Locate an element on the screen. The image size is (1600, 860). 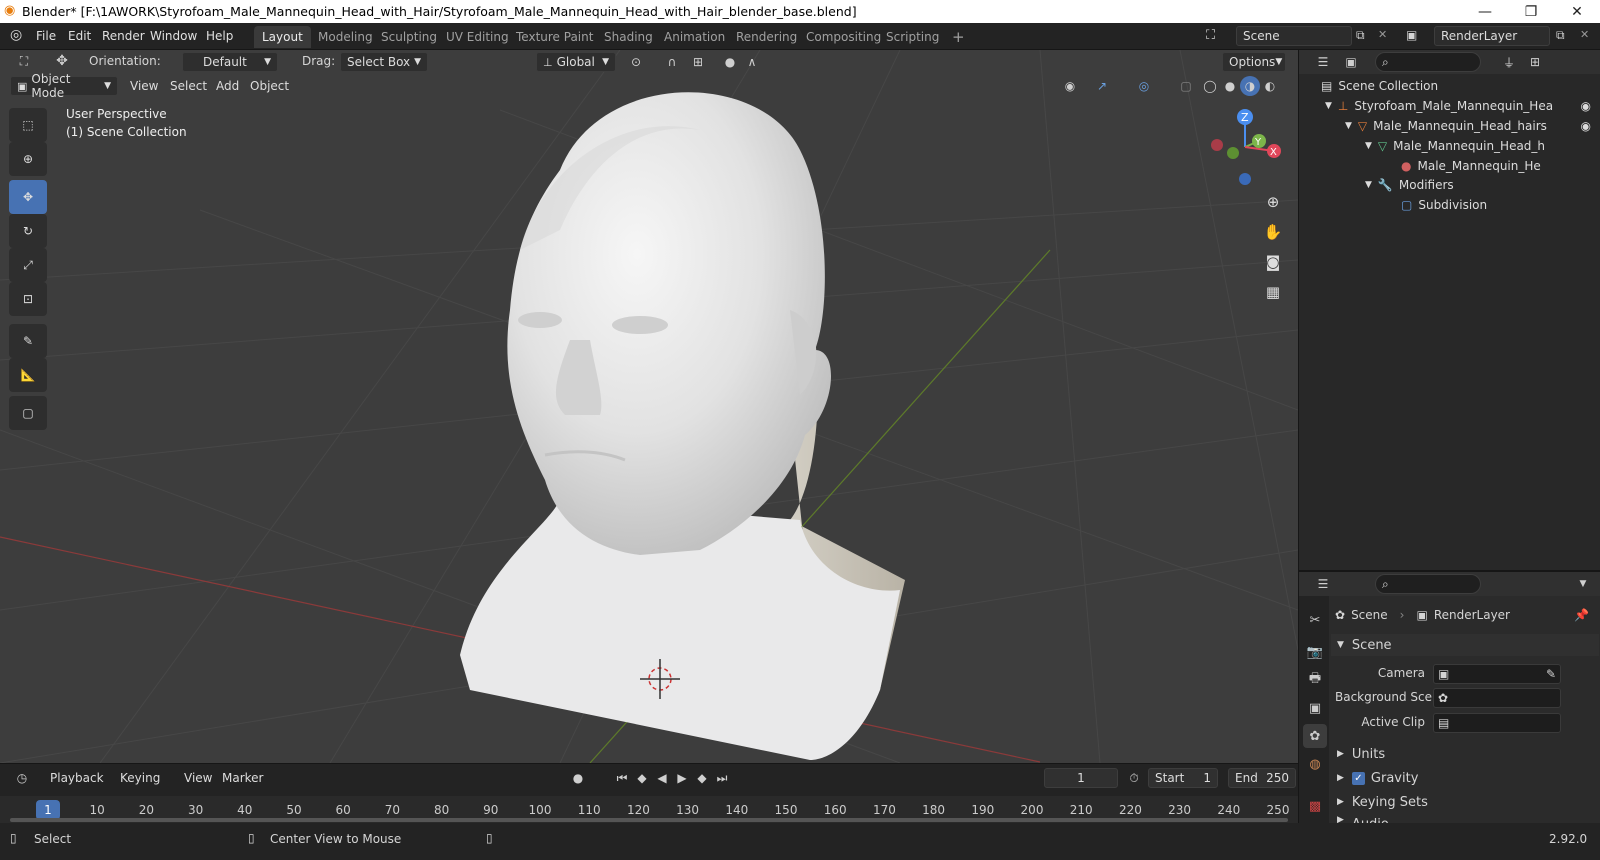
next-keyframe-icon: ◆ is located at coordinates (702, 778).